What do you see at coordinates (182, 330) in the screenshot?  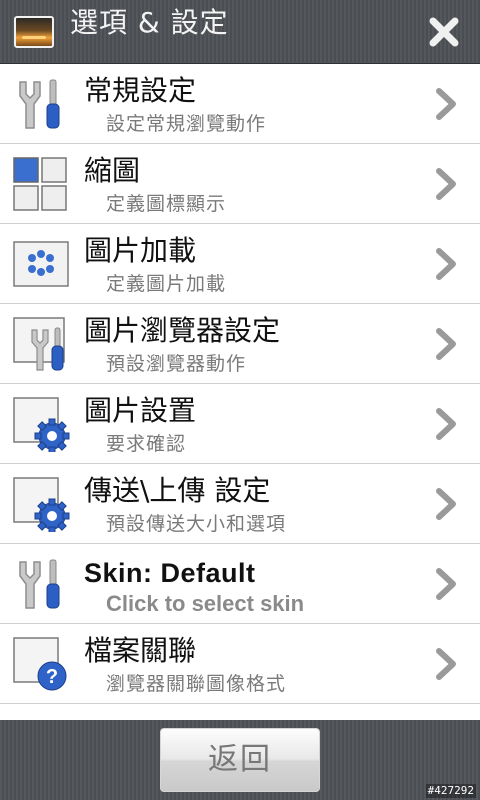 I see `item-title: 圖片瀏覽器設定` at bounding box center [182, 330].